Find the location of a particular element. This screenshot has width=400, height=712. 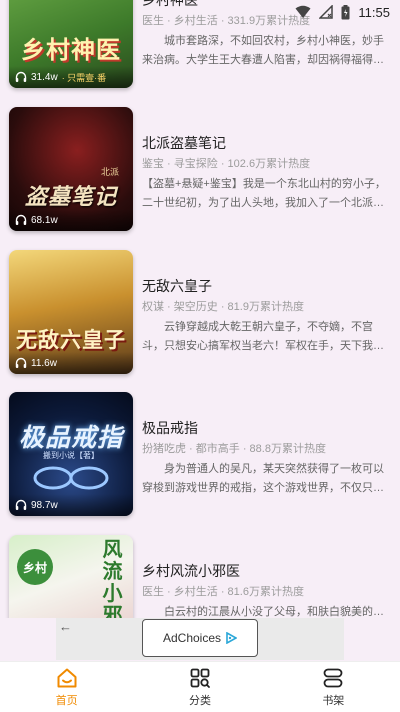

battery-icon is located at coordinates (345, 11).